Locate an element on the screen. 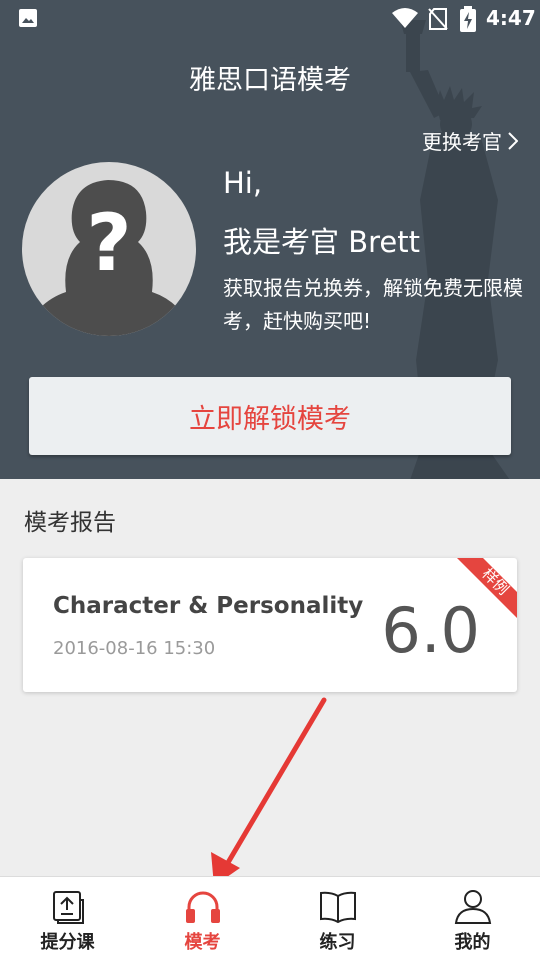 The width and height of the screenshot is (540, 961). open-book-icon is located at coordinates (338, 907).